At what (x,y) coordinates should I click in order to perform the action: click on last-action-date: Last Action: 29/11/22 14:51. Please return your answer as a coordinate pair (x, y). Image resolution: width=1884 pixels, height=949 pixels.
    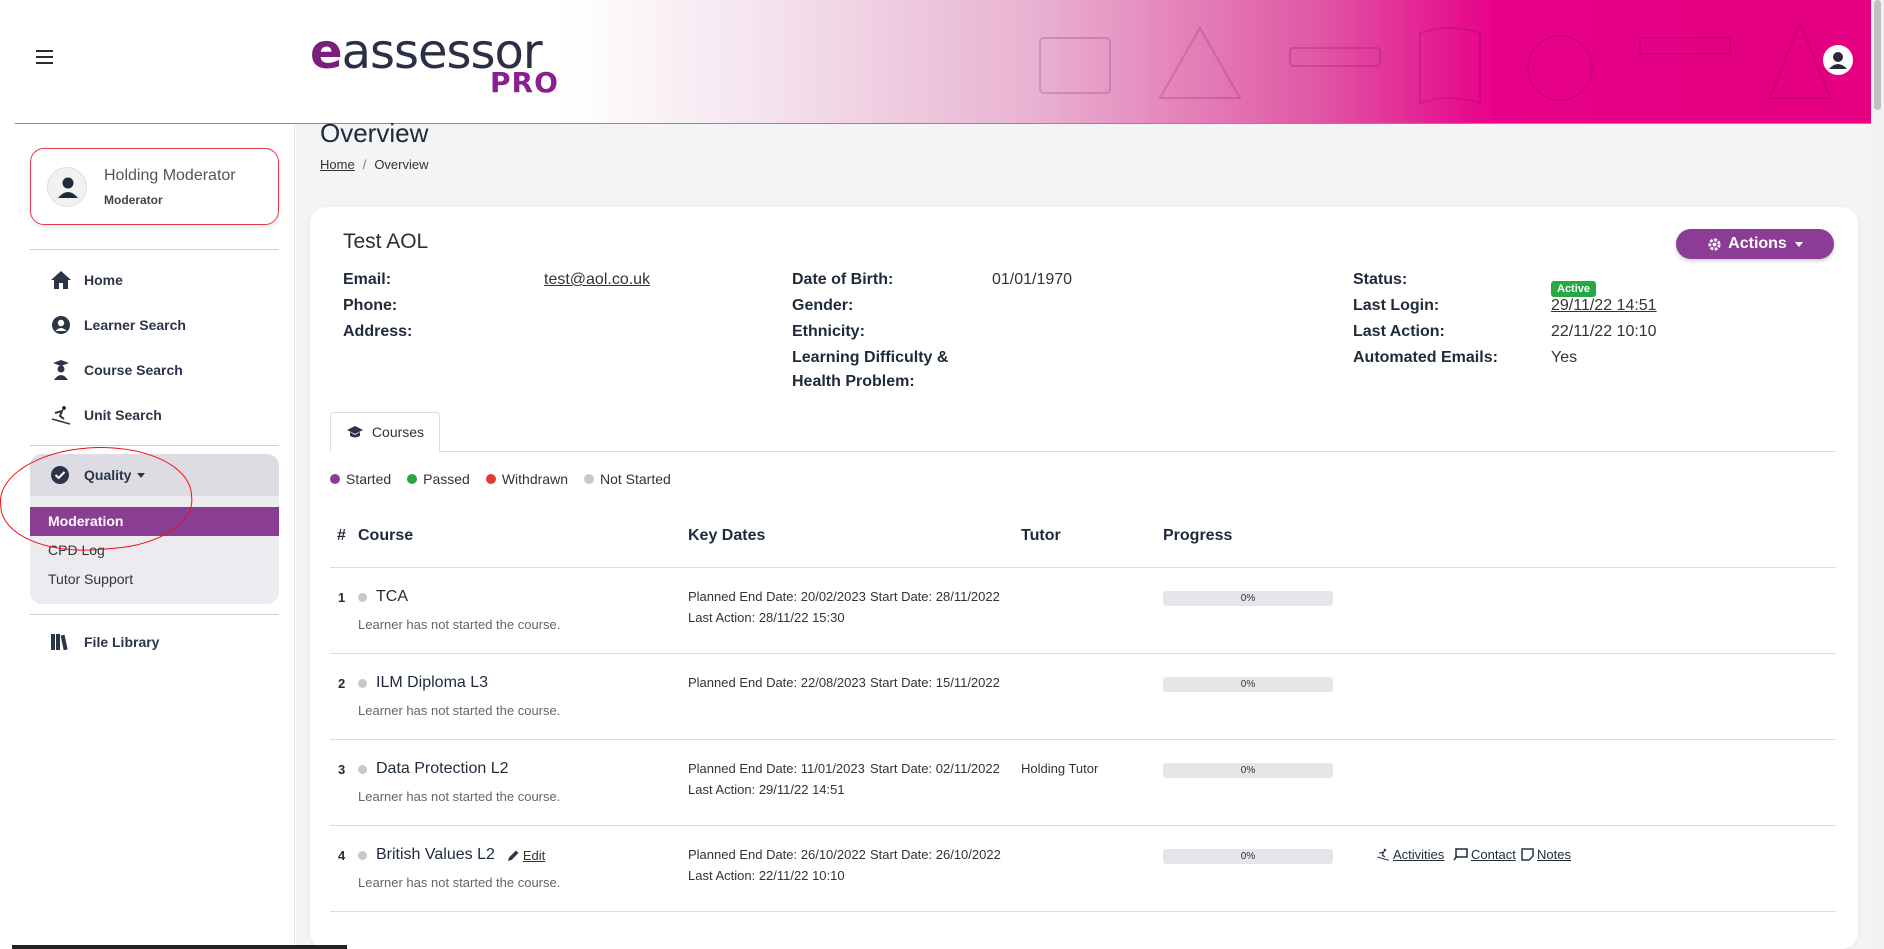
    Looking at the image, I should click on (766, 789).